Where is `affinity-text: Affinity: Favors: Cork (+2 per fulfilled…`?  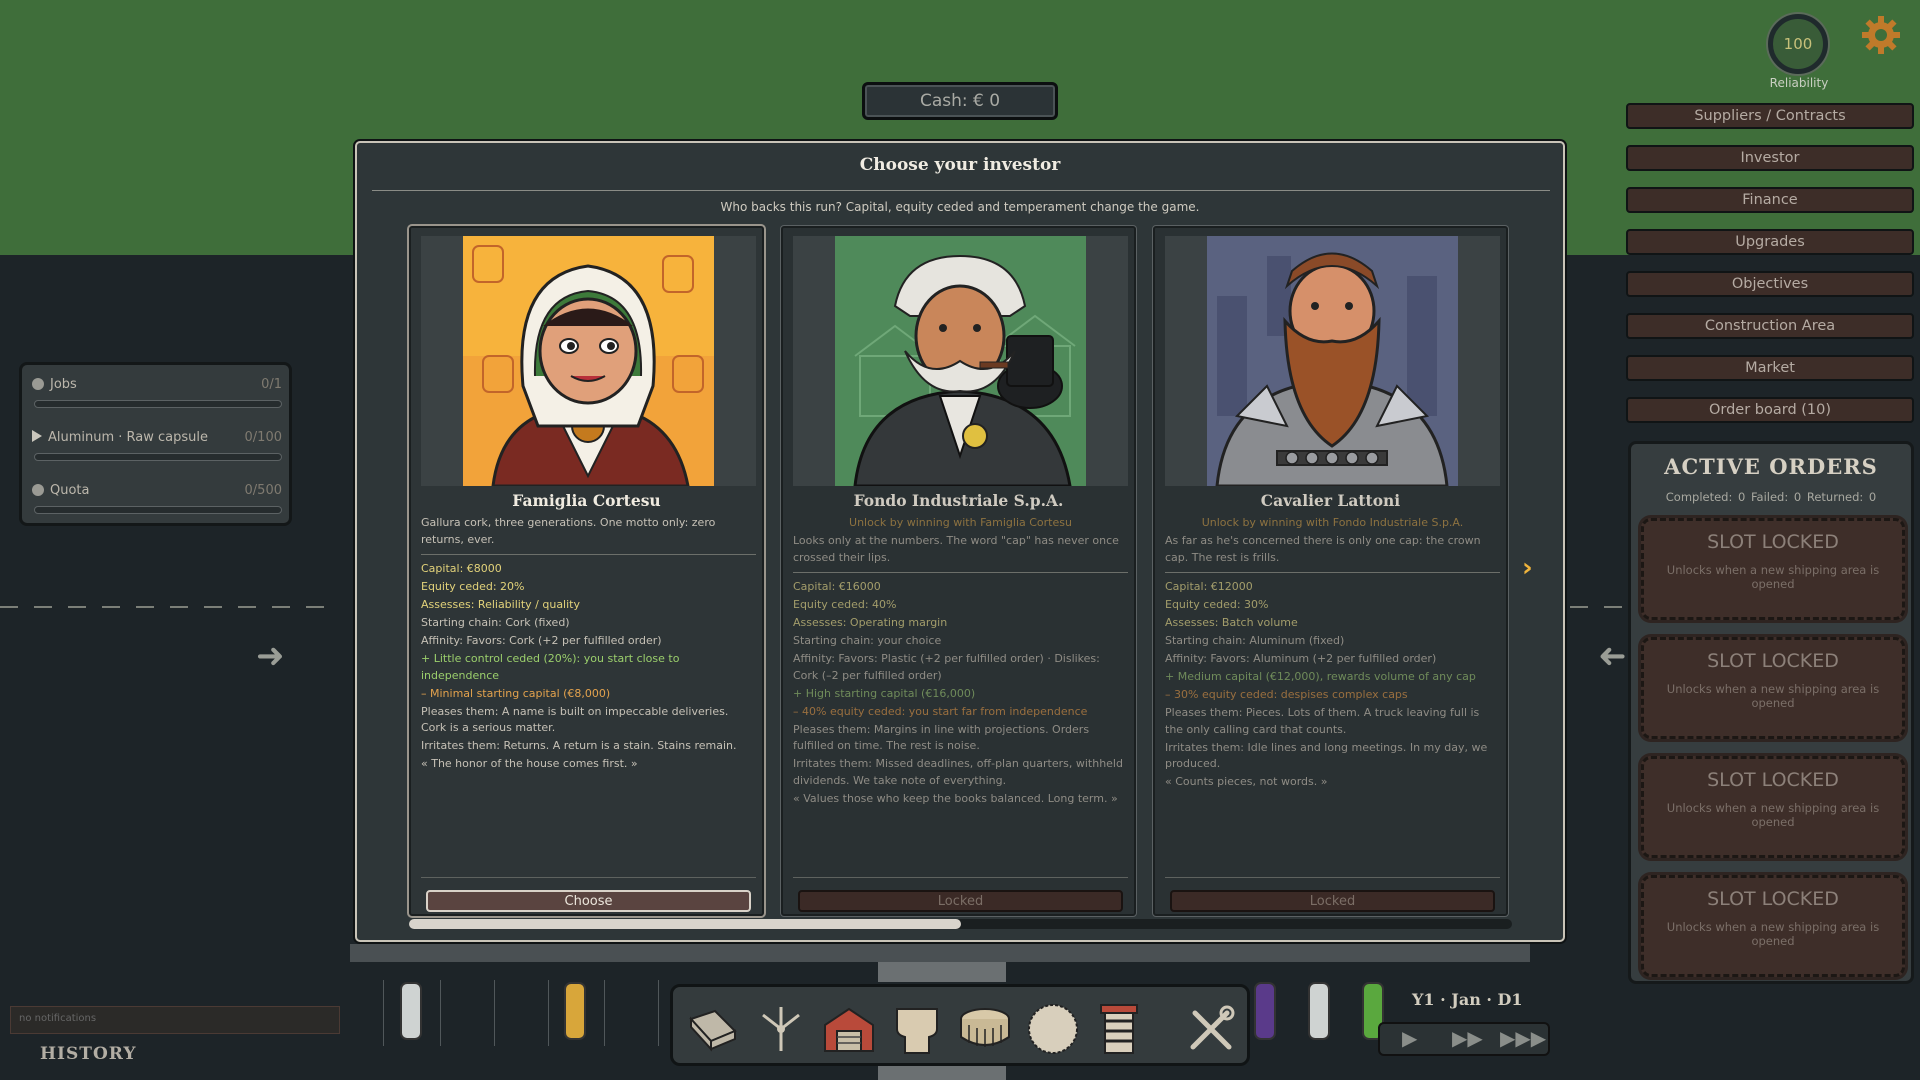
affinity-text: Affinity: Favors: Cork (+2 per fulfilled… is located at coordinates (541, 640).